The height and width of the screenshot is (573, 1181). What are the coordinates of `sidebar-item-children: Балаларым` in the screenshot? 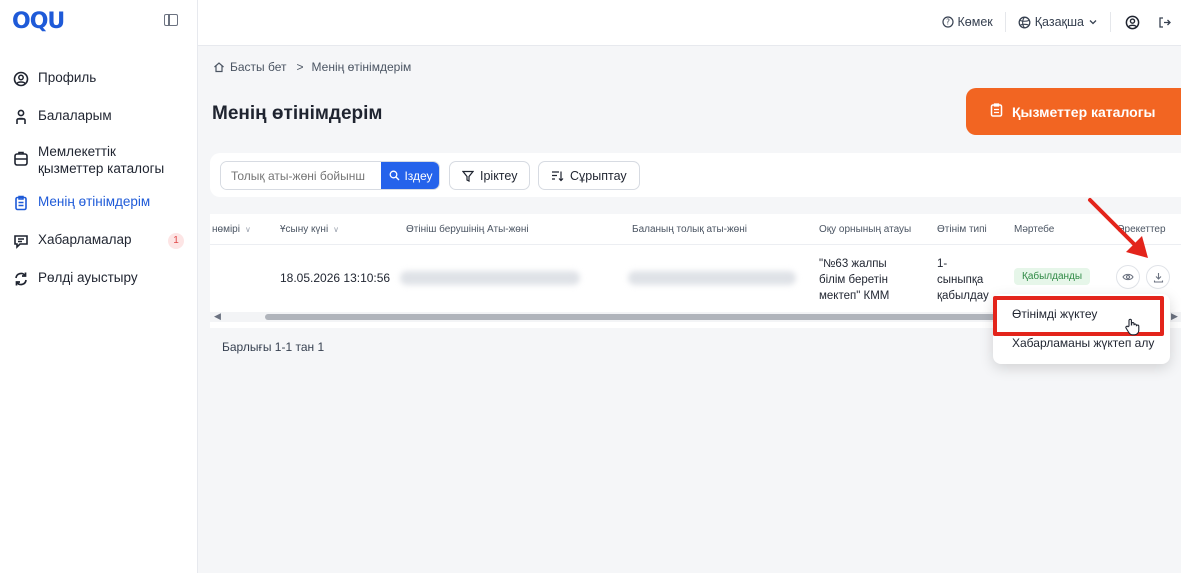 It's located at (99, 117).